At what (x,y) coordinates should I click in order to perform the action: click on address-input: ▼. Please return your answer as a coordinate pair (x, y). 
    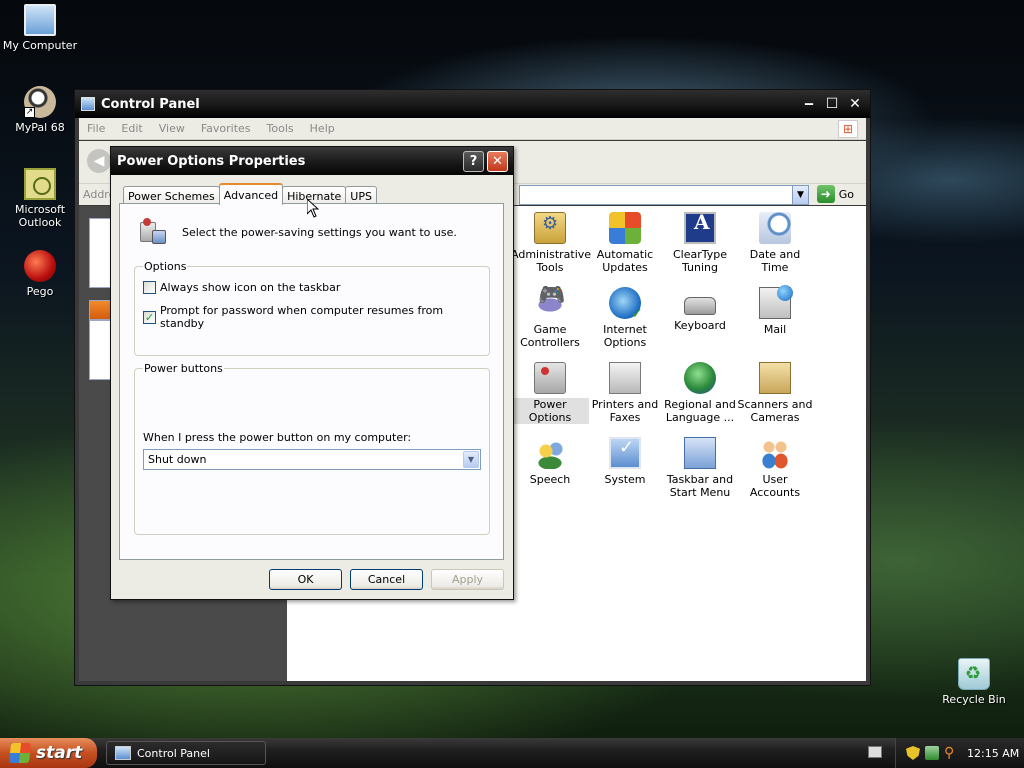
    Looking at the image, I should click on (664, 195).